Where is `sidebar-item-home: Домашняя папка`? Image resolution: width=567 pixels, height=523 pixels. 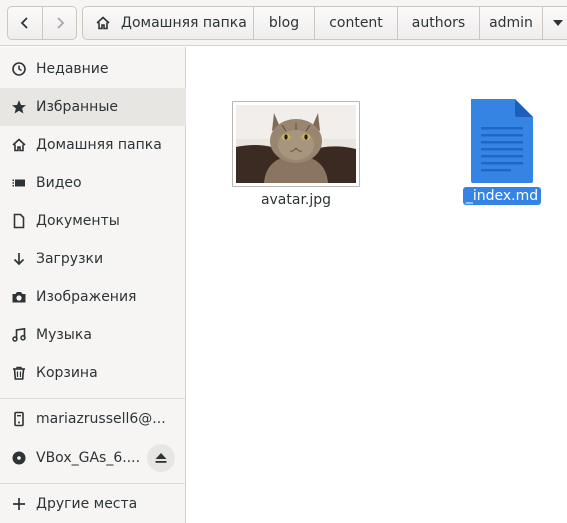
sidebar-item-home: Домашняя папка is located at coordinates (93, 145).